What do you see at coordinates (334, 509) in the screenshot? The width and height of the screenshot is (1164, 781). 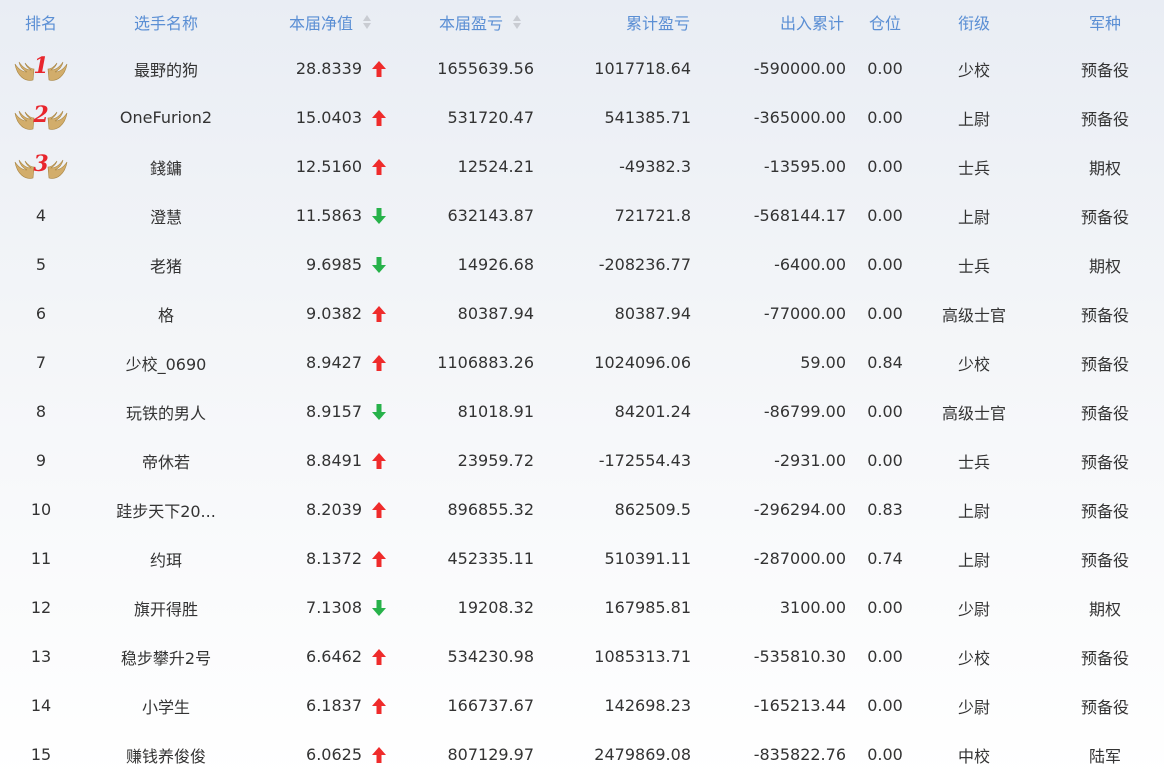 I see `nav-value: 8.2039` at bounding box center [334, 509].